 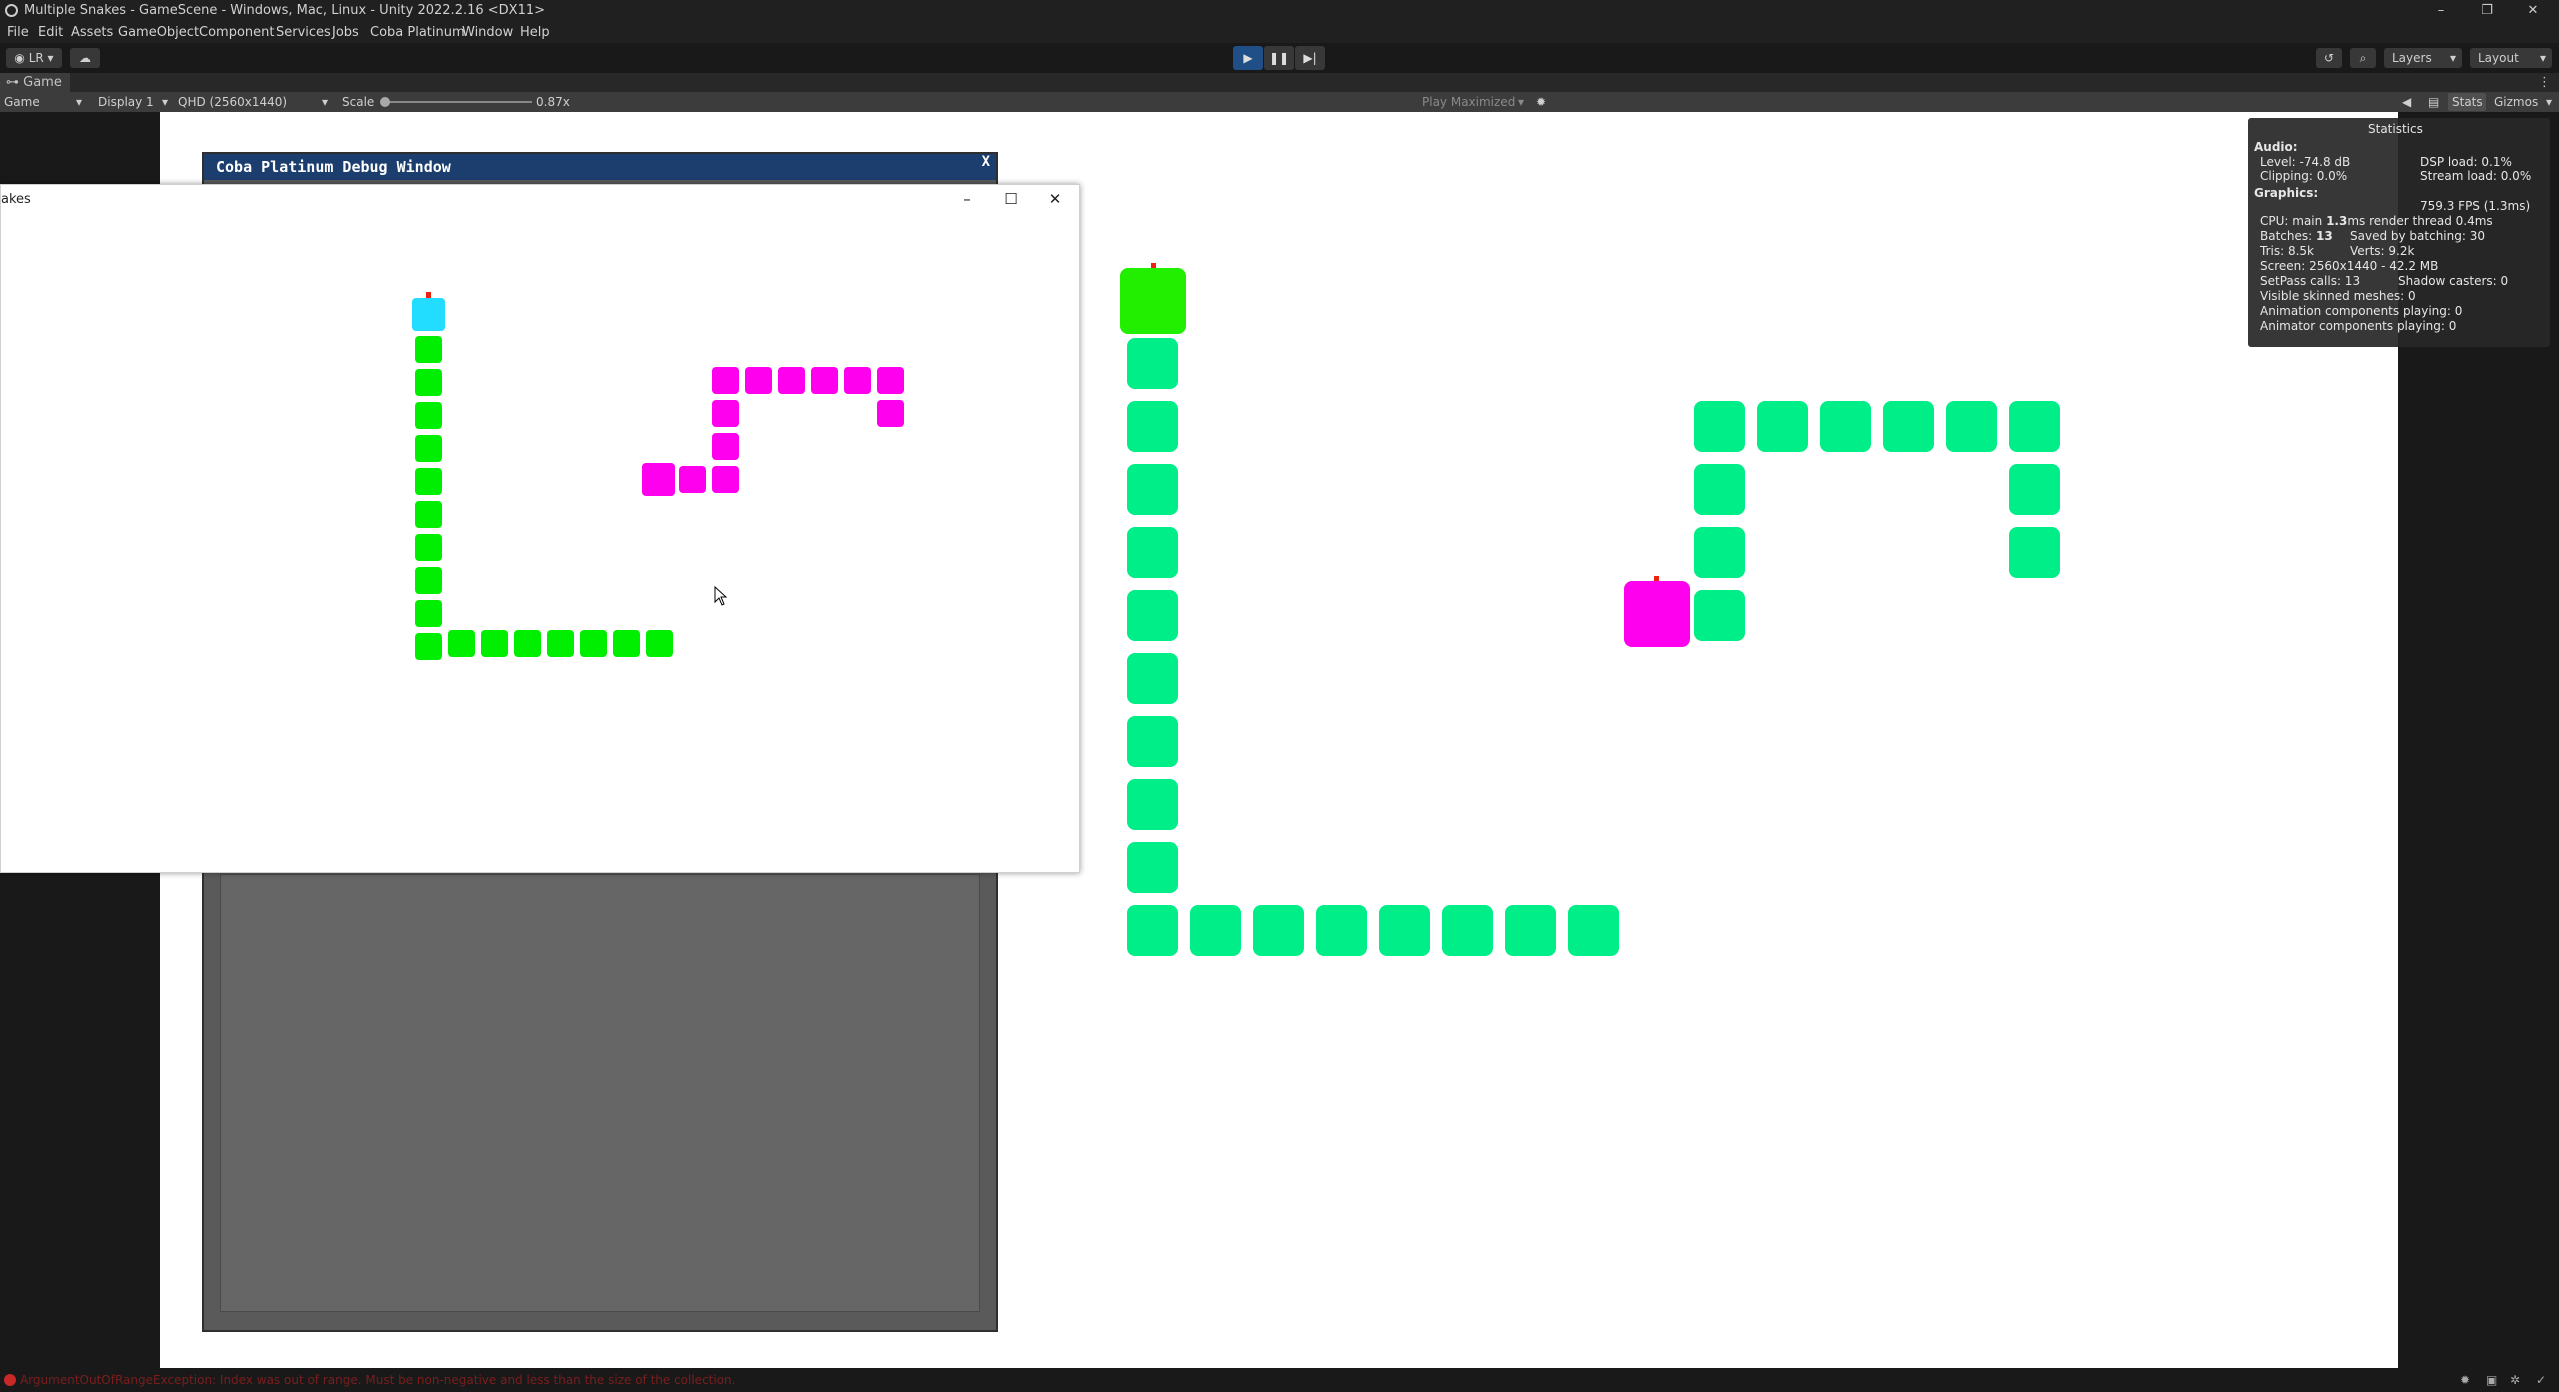 What do you see at coordinates (85, 58) in the screenshot?
I see `cloud-button: ☁` at bounding box center [85, 58].